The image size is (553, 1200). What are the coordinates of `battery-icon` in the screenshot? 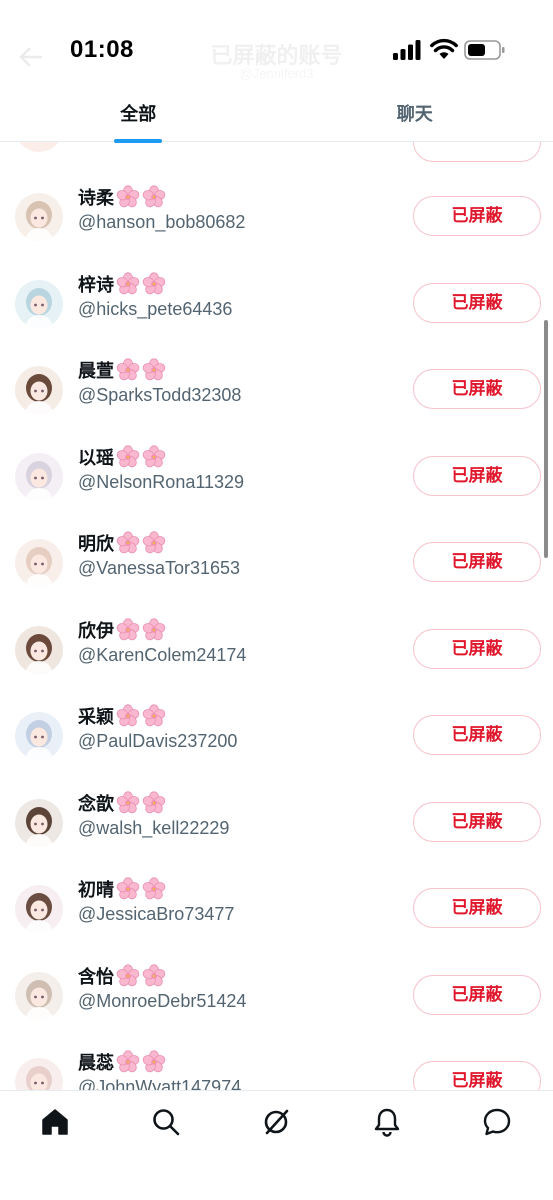 It's located at (485, 50).